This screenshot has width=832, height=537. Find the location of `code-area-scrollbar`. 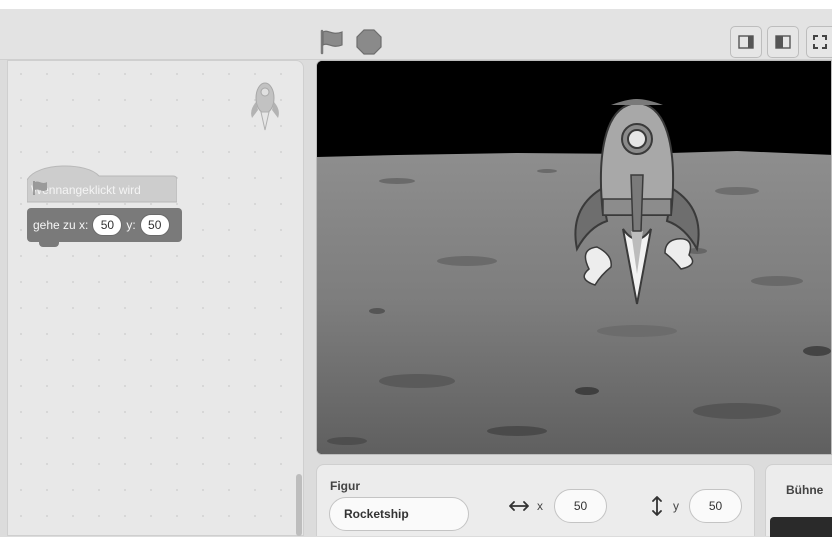

code-area-scrollbar is located at coordinates (299, 505).